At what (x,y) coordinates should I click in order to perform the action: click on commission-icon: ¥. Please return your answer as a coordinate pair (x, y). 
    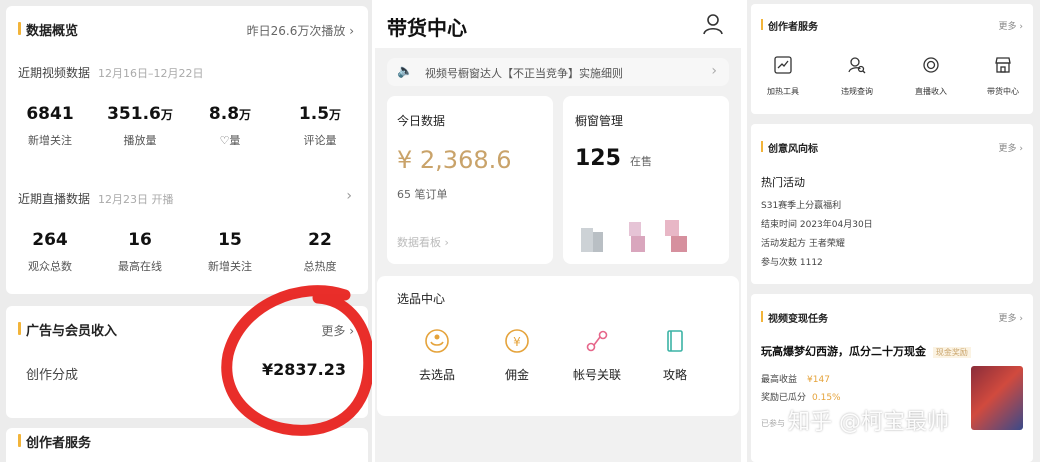
    Looking at the image, I should click on (517, 341).